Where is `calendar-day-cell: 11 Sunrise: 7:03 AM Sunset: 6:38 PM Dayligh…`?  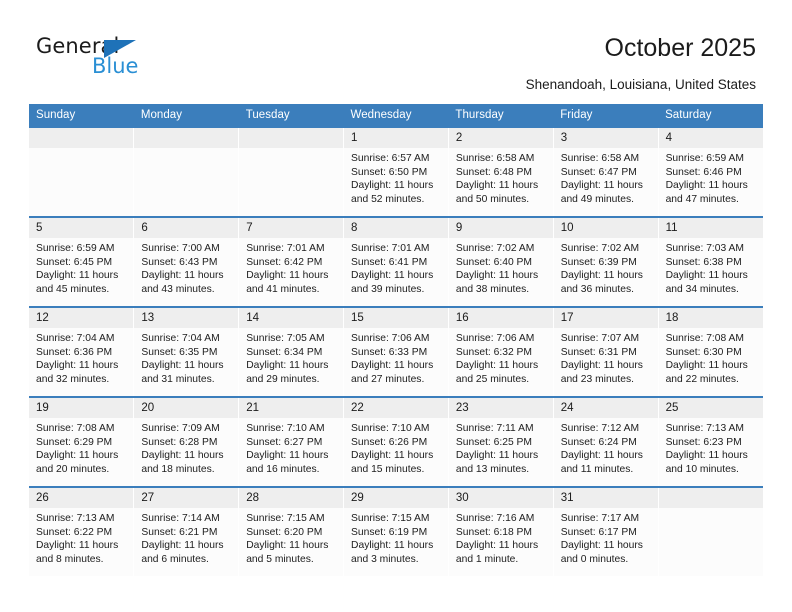 calendar-day-cell: 11 Sunrise: 7:03 AM Sunset: 6:38 PM Dayligh… is located at coordinates (710, 261).